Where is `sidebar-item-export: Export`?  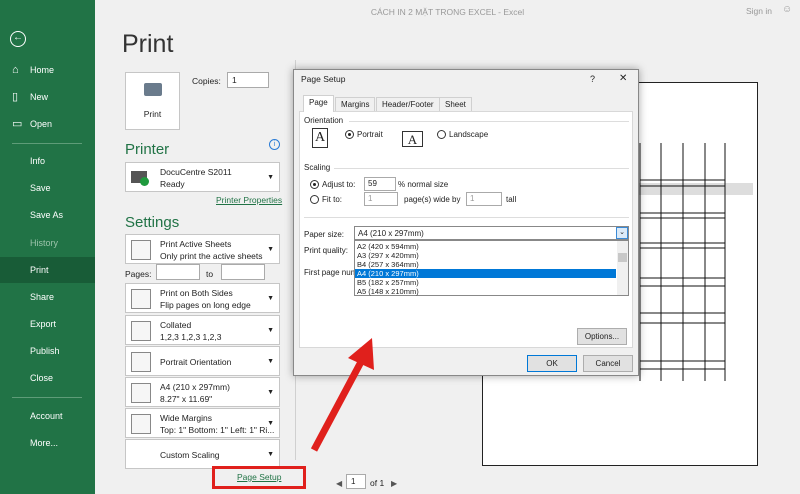
sidebar-item-export: Export is located at coordinates (47, 324).